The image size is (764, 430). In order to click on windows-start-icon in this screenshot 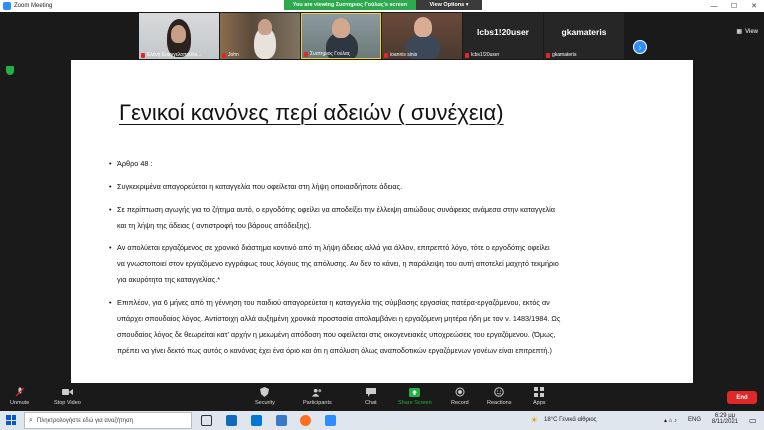, I will do `click(11, 420)`.